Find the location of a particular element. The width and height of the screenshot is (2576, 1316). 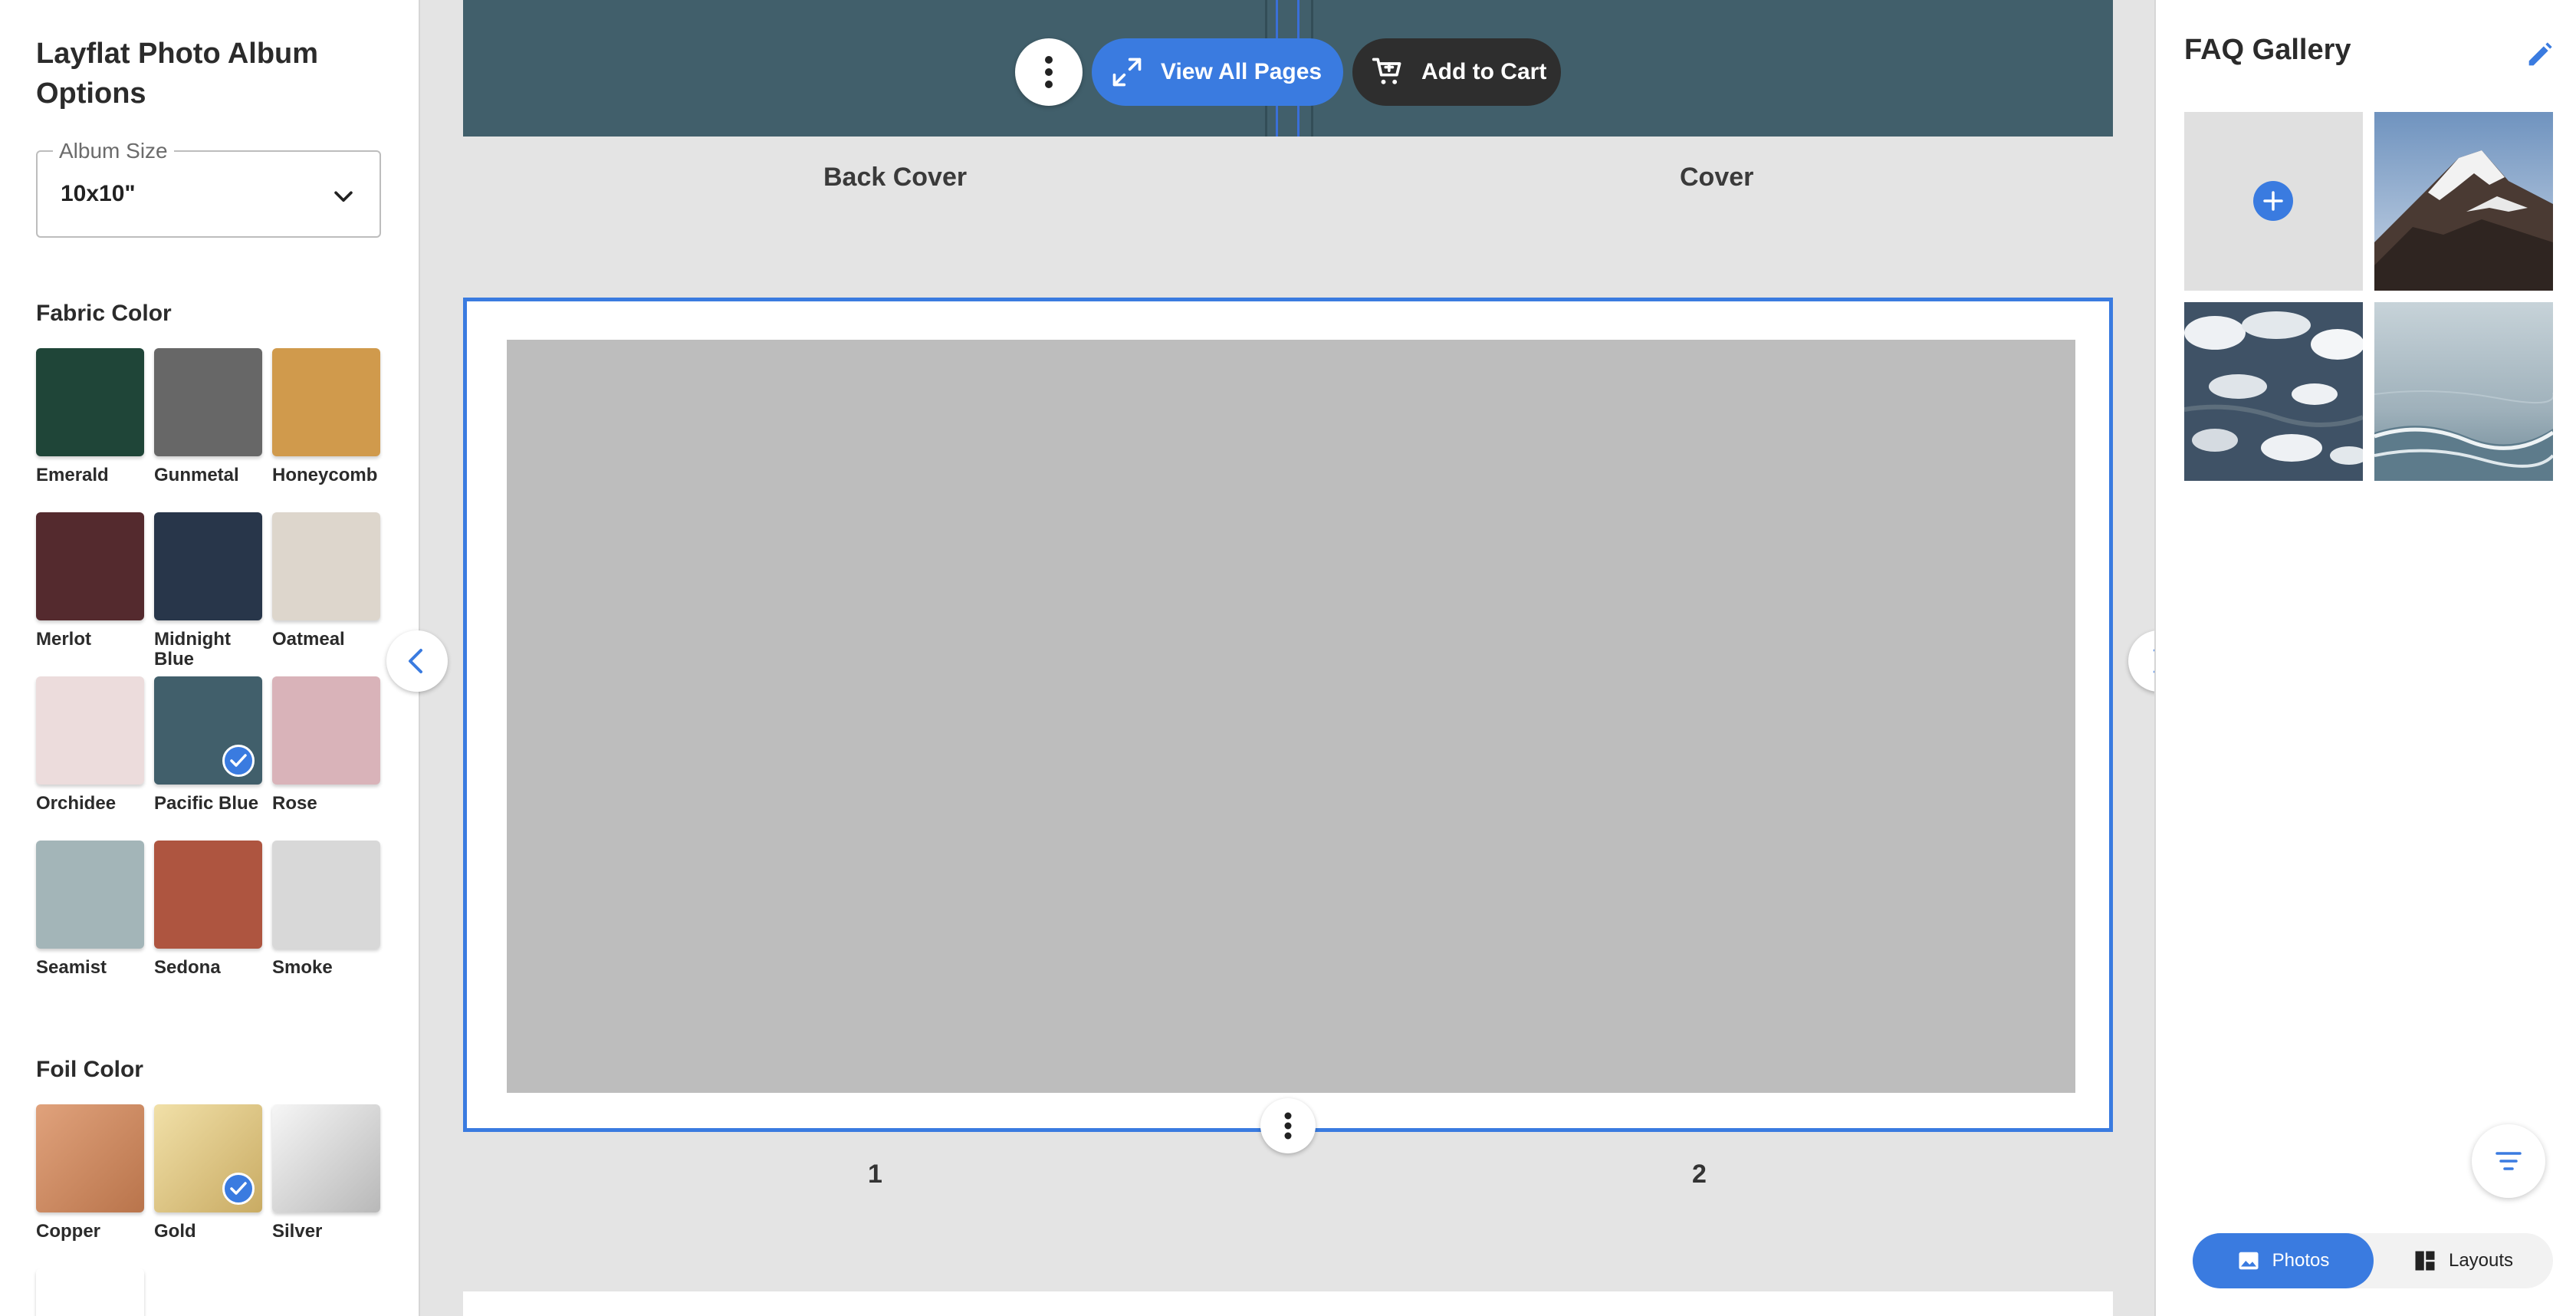

chevron-down-icon is located at coordinates (343, 196).